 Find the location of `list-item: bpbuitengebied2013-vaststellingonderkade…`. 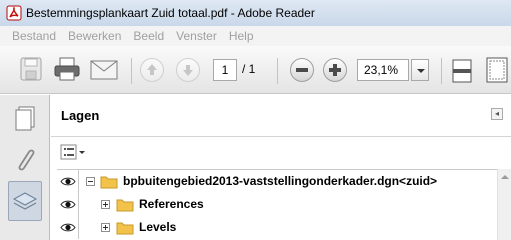

list-item: bpbuitengebied2013-vaststellingonderkade… is located at coordinates (273, 181).